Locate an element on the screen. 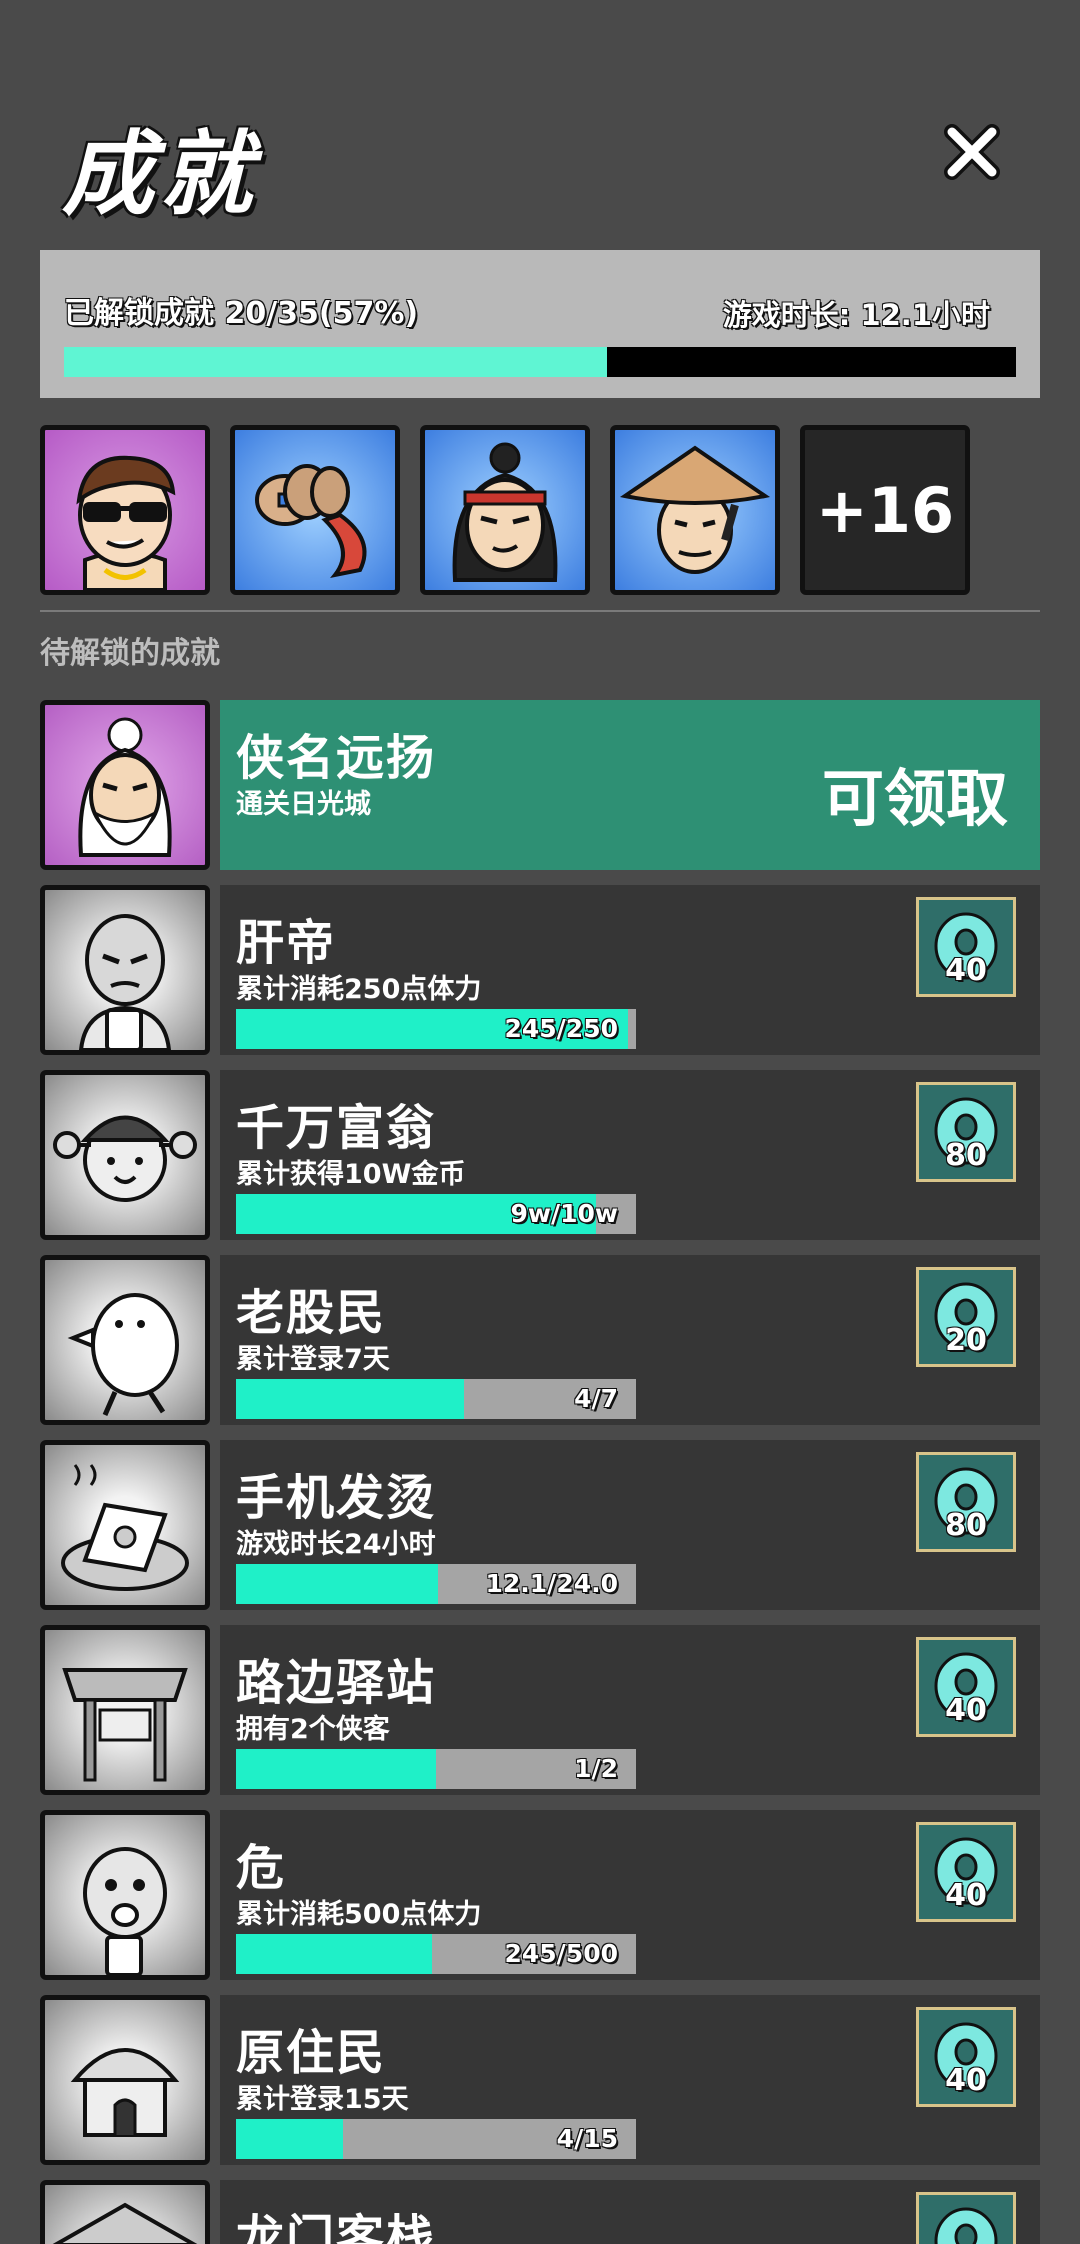 The width and height of the screenshot is (1080, 2244). achievement-panel: 老股民 累计登录7天 4/7 20 is located at coordinates (630, 1340).